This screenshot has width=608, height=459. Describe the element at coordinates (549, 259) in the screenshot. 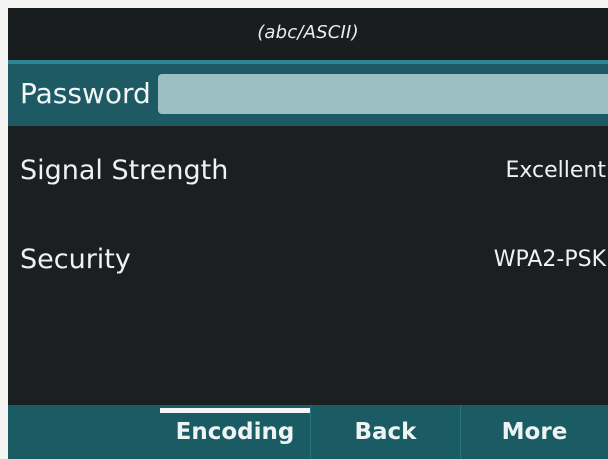

I see `security-value: WPA2-PSK` at that location.